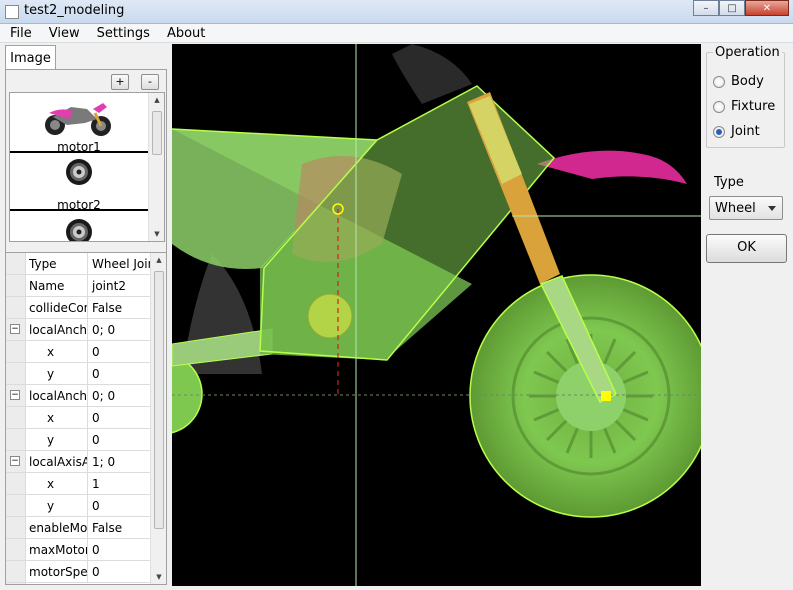  I want to click on property-key: maxMotorTorque, so click(57, 550).